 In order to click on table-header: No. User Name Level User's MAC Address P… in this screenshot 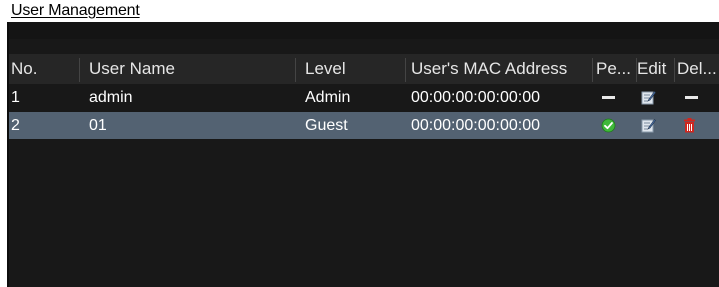, I will do `click(364, 69)`.